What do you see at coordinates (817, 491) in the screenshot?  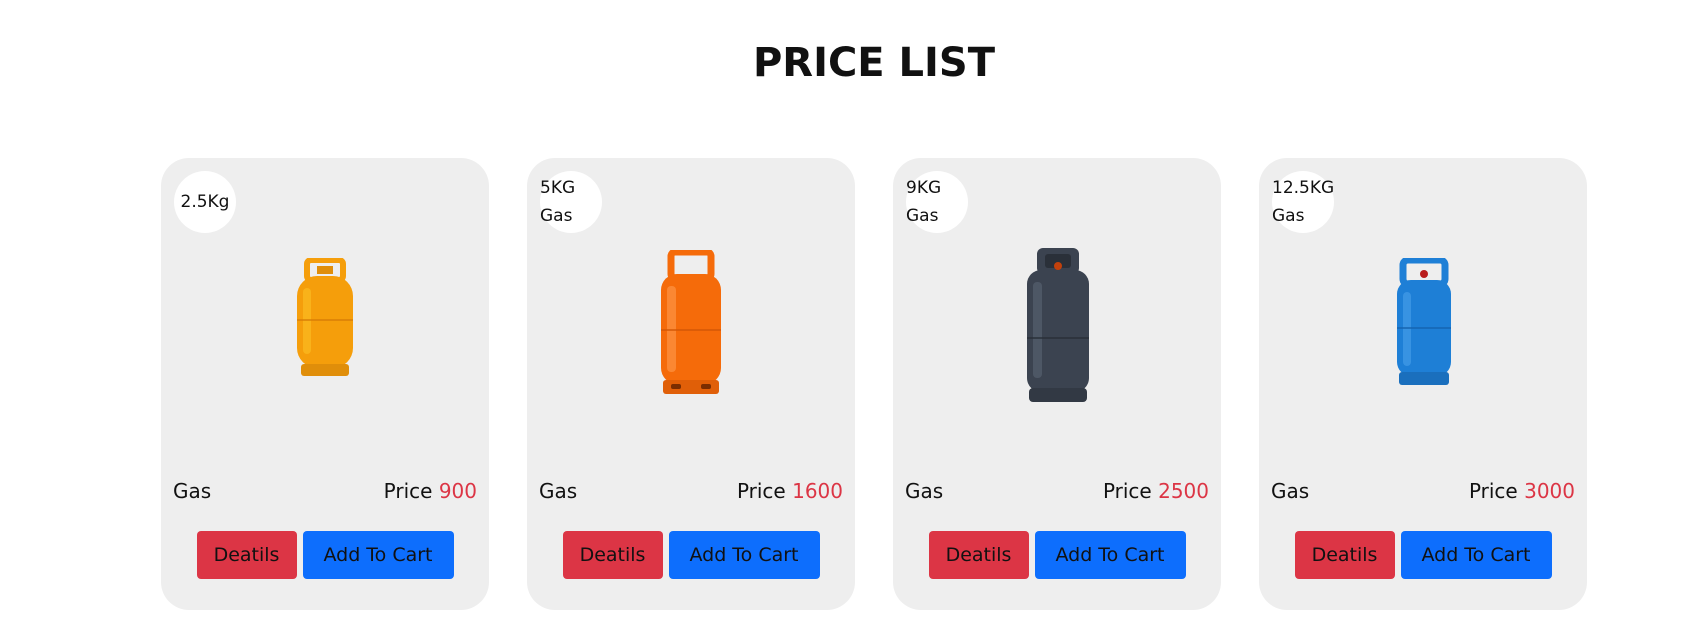 I see `price-value: 1600` at bounding box center [817, 491].